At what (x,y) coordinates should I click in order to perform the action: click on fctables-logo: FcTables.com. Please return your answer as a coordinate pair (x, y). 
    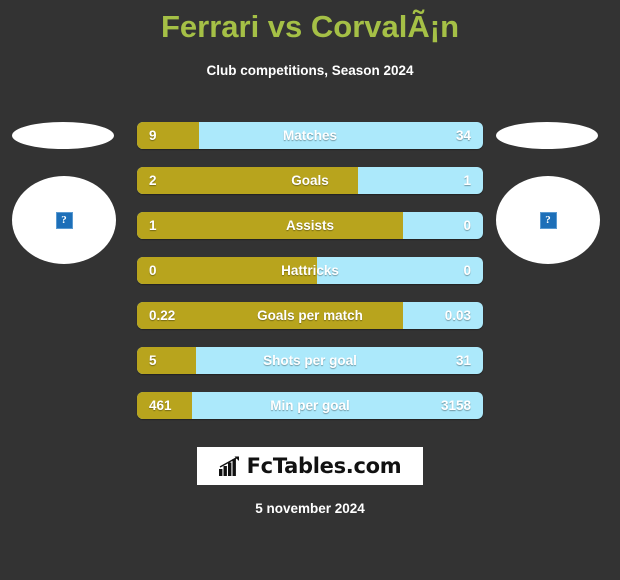
    Looking at the image, I should click on (310, 466).